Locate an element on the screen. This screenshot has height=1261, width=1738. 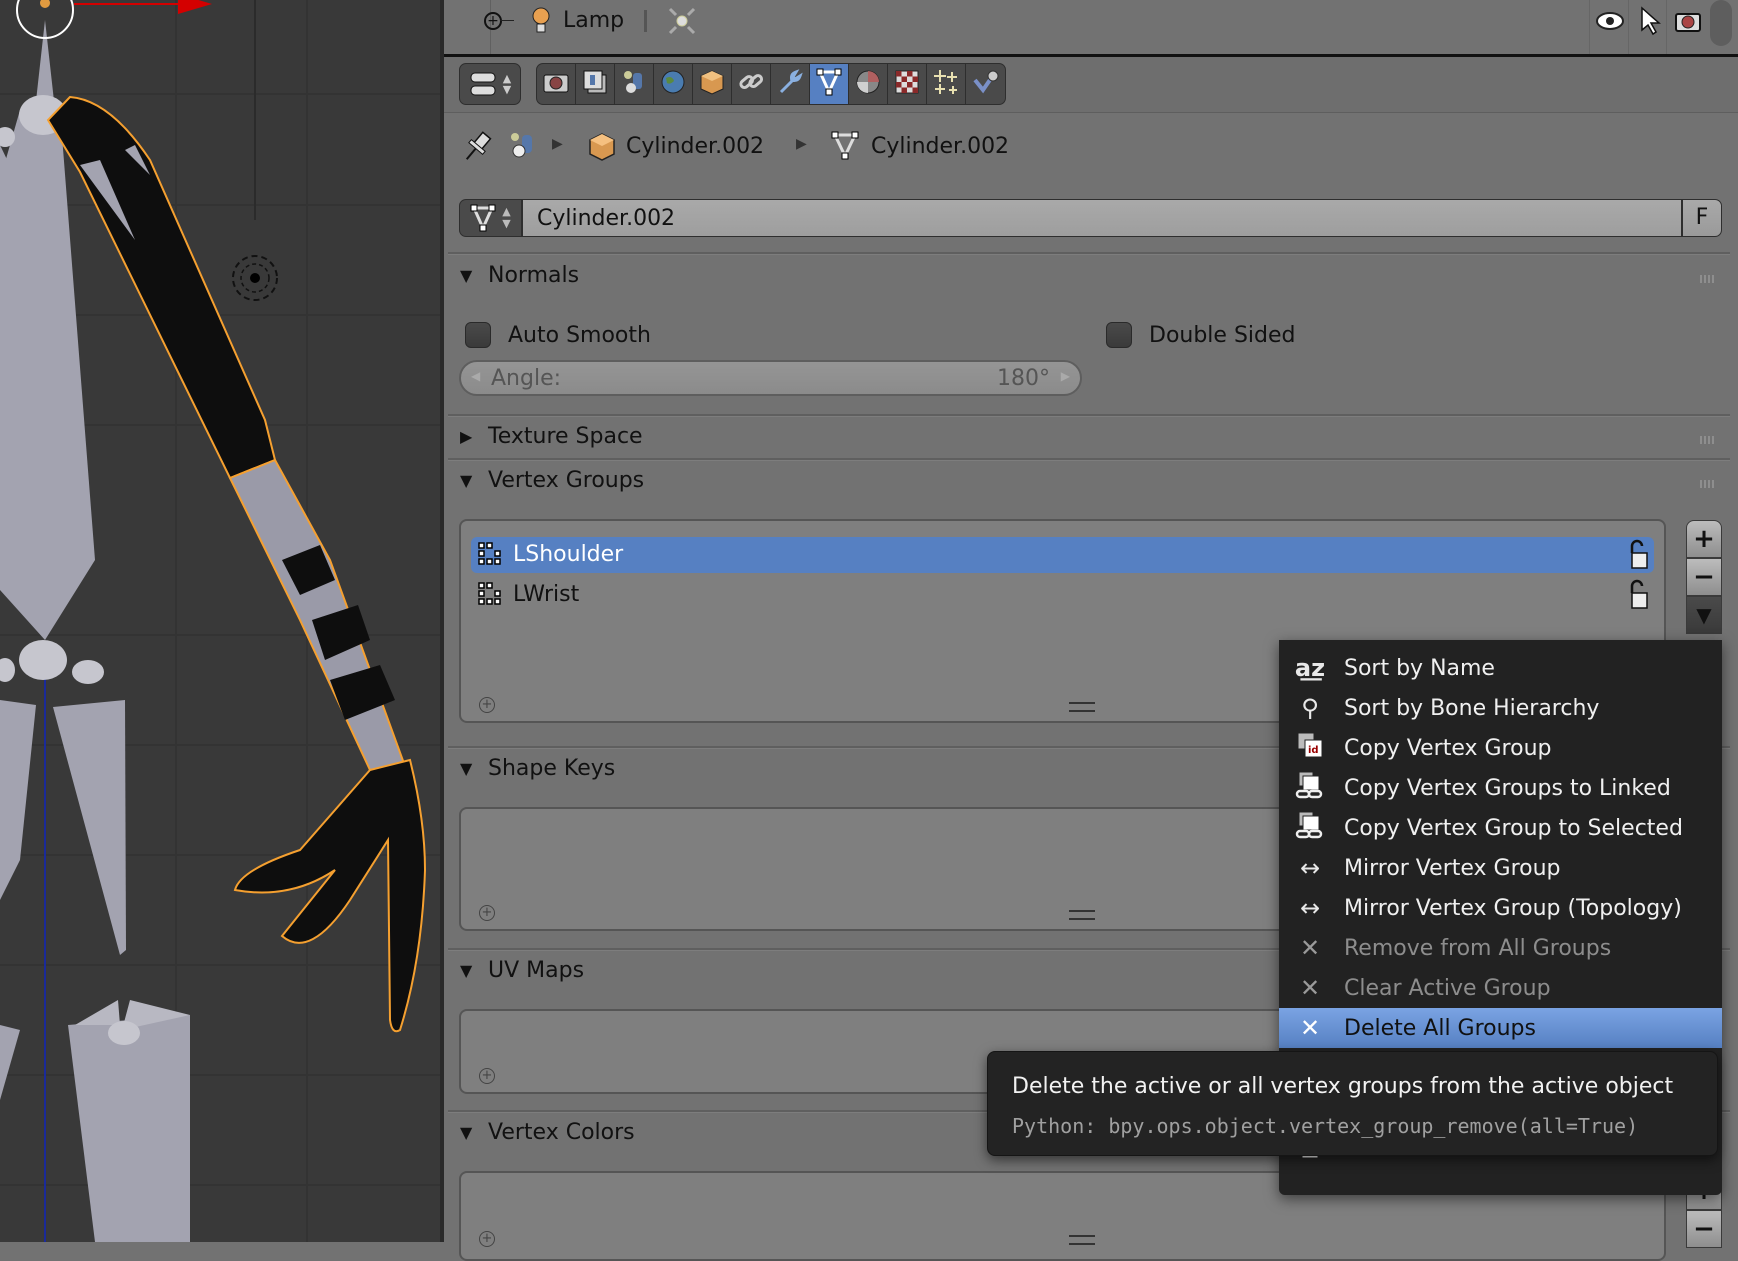
list-item-name: LShoulder is located at coordinates (568, 554).